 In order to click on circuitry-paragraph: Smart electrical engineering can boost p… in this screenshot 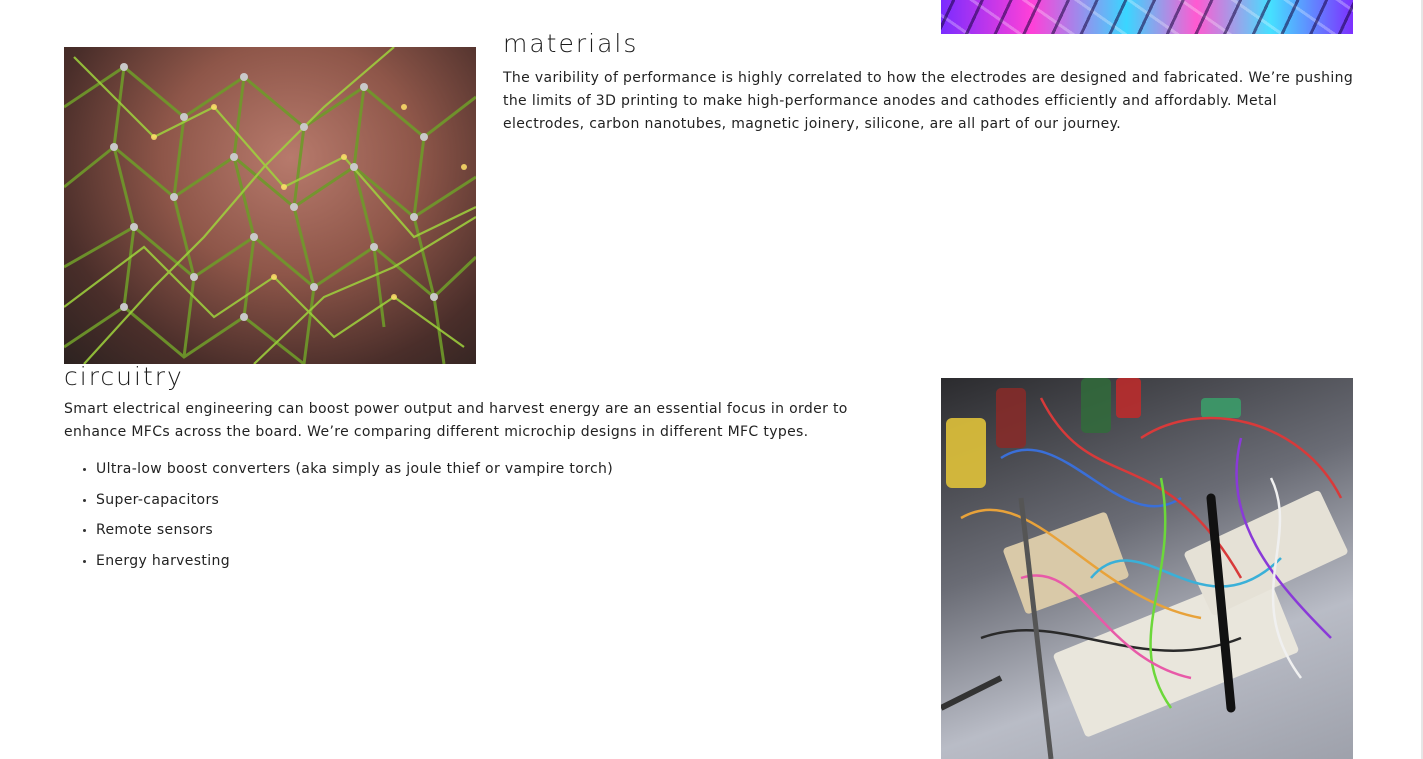, I will do `click(456, 420)`.